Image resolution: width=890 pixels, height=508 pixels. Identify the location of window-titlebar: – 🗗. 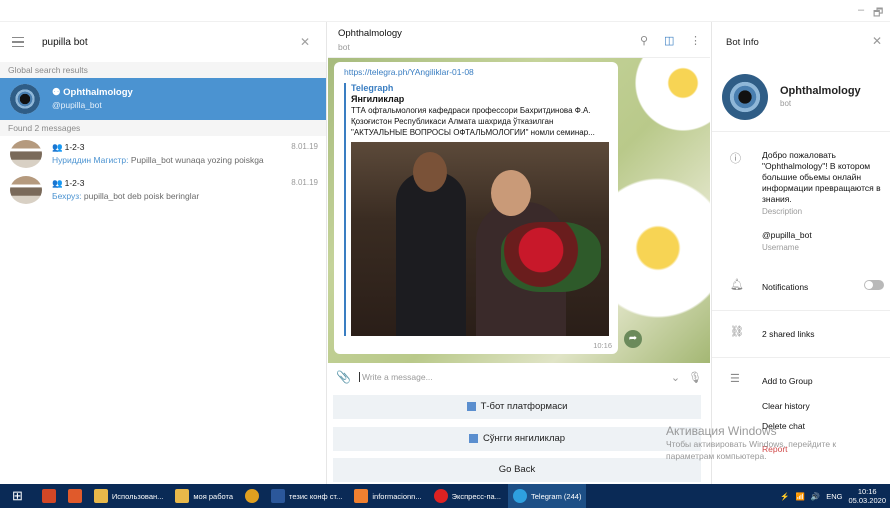
(445, 11).